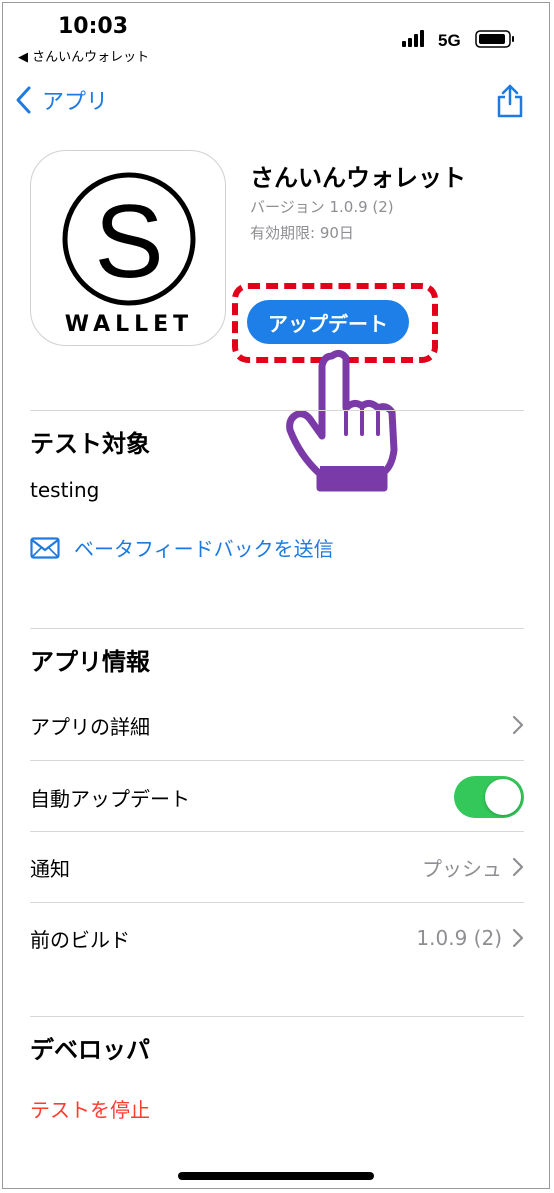 The image size is (554, 1193). What do you see at coordinates (50, 868) in the screenshot?
I see `row-label: 通知` at bounding box center [50, 868].